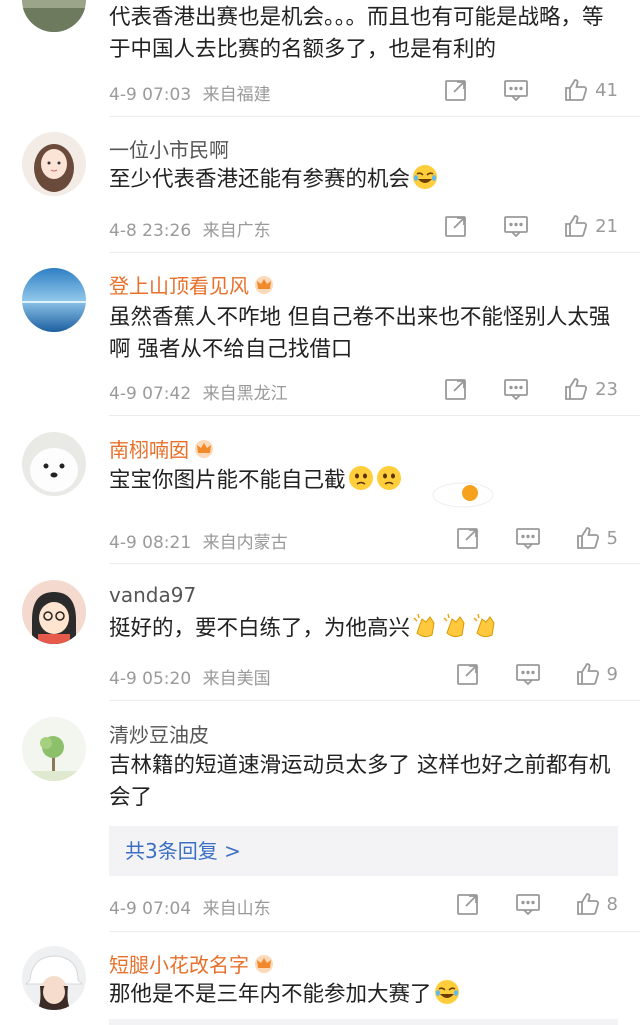 This screenshot has width=640, height=1025. Describe the element at coordinates (236, 95) in the screenshot. I see `comment-location: 来自福建` at that location.